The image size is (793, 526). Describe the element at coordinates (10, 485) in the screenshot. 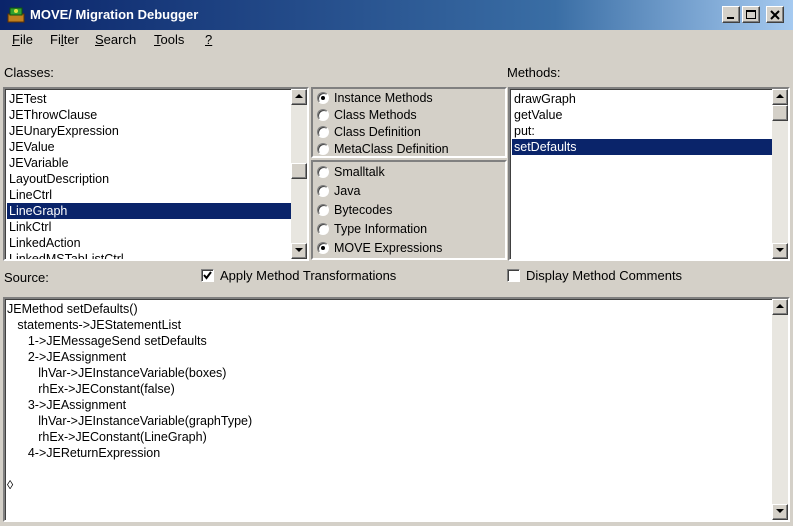

I see `source-line: ◊` at that location.